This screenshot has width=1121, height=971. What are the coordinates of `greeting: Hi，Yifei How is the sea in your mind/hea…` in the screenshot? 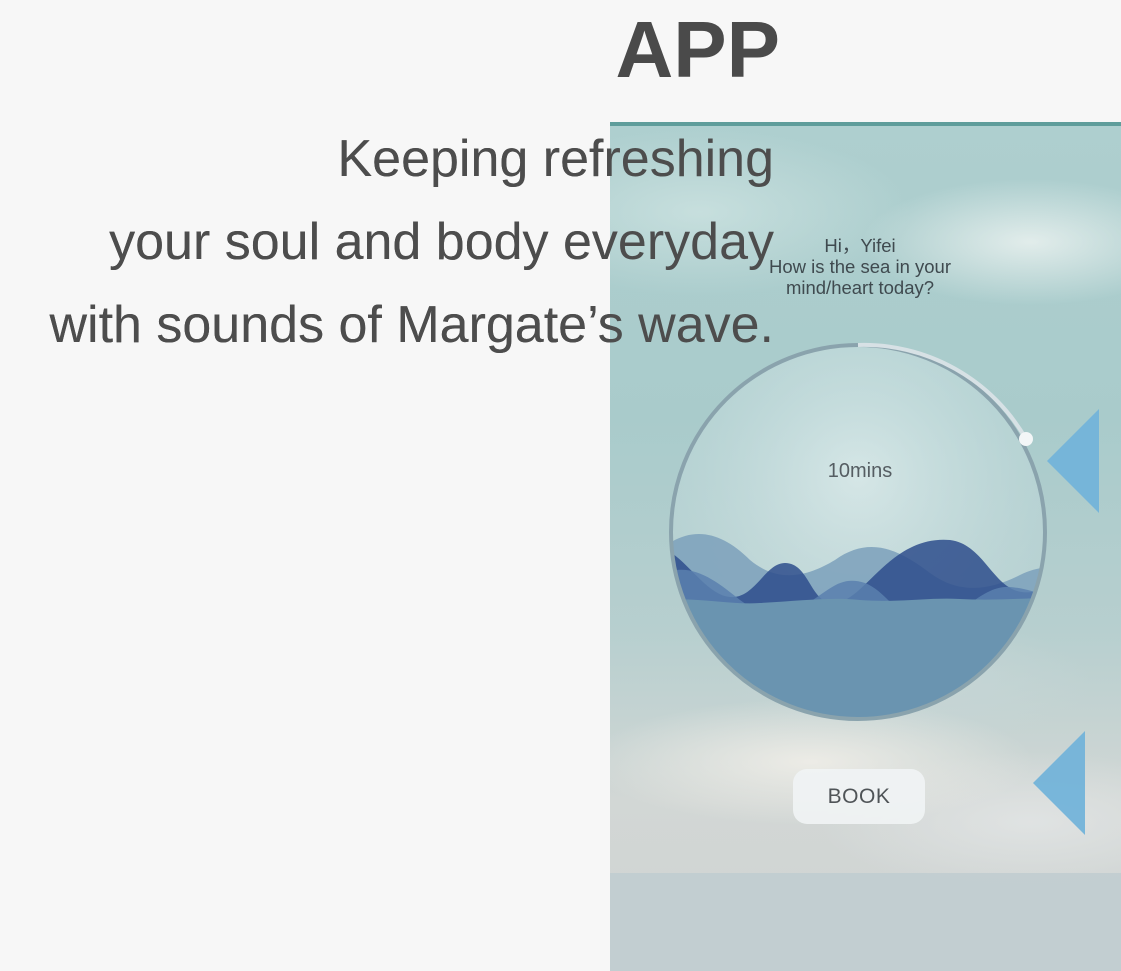 It's located at (860, 266).